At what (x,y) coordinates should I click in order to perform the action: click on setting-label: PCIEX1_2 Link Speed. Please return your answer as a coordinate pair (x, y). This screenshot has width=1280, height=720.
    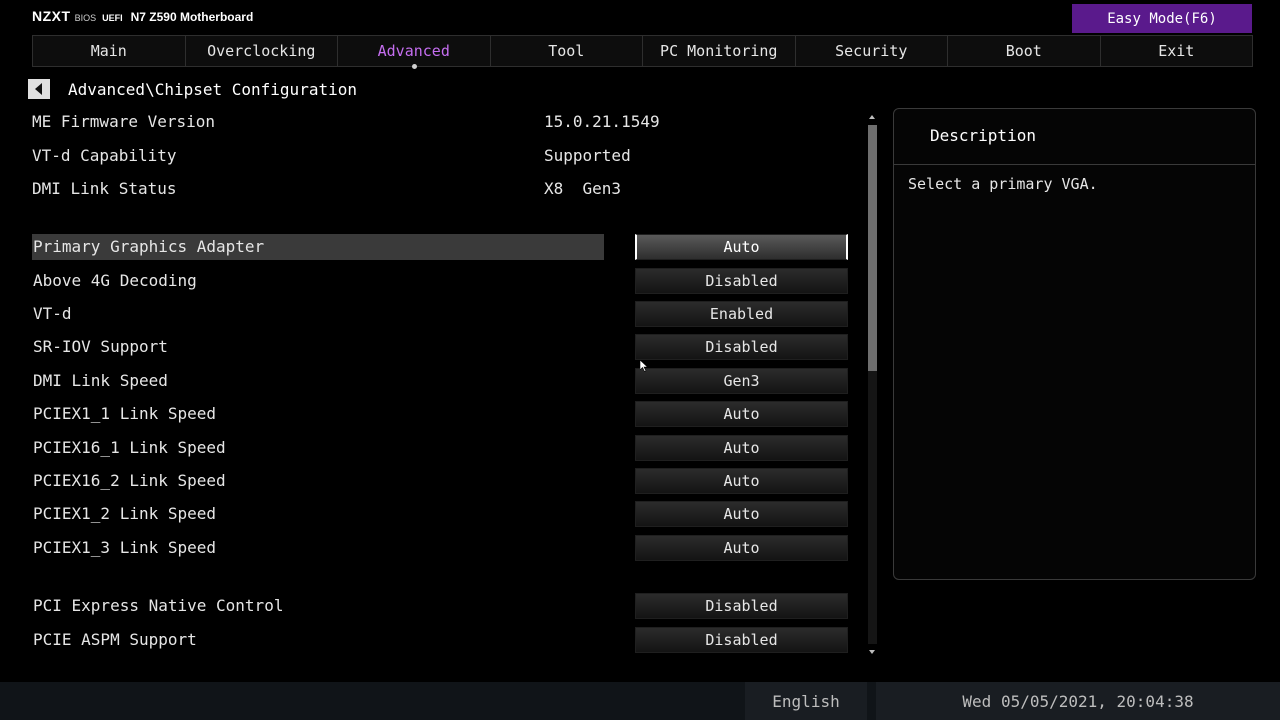
    Looking at the image, I should click on (125, 513).